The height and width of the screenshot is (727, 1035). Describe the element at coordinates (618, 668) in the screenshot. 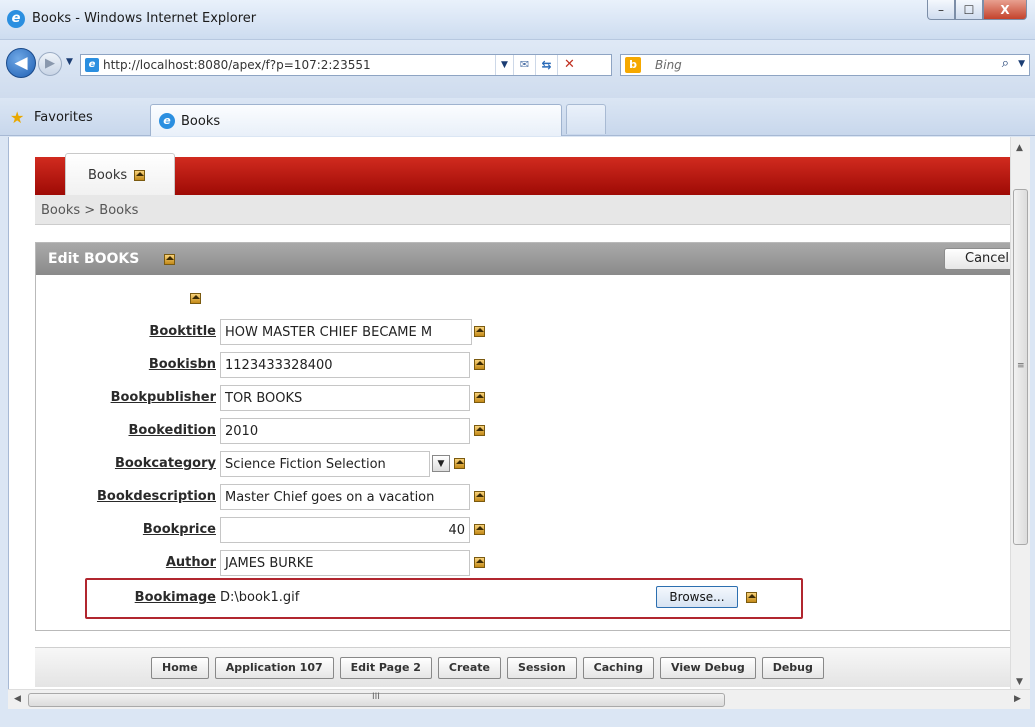

I see `dev-caching-button: Caching` at that location.